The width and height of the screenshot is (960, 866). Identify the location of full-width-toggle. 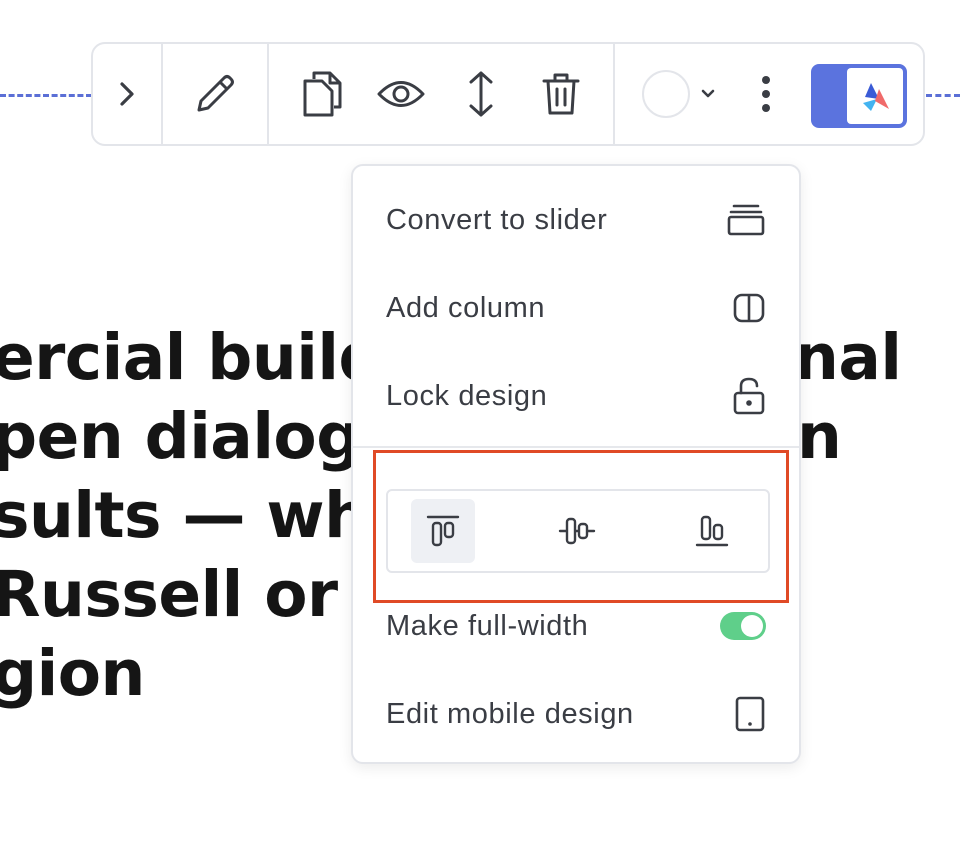
(743, 626).